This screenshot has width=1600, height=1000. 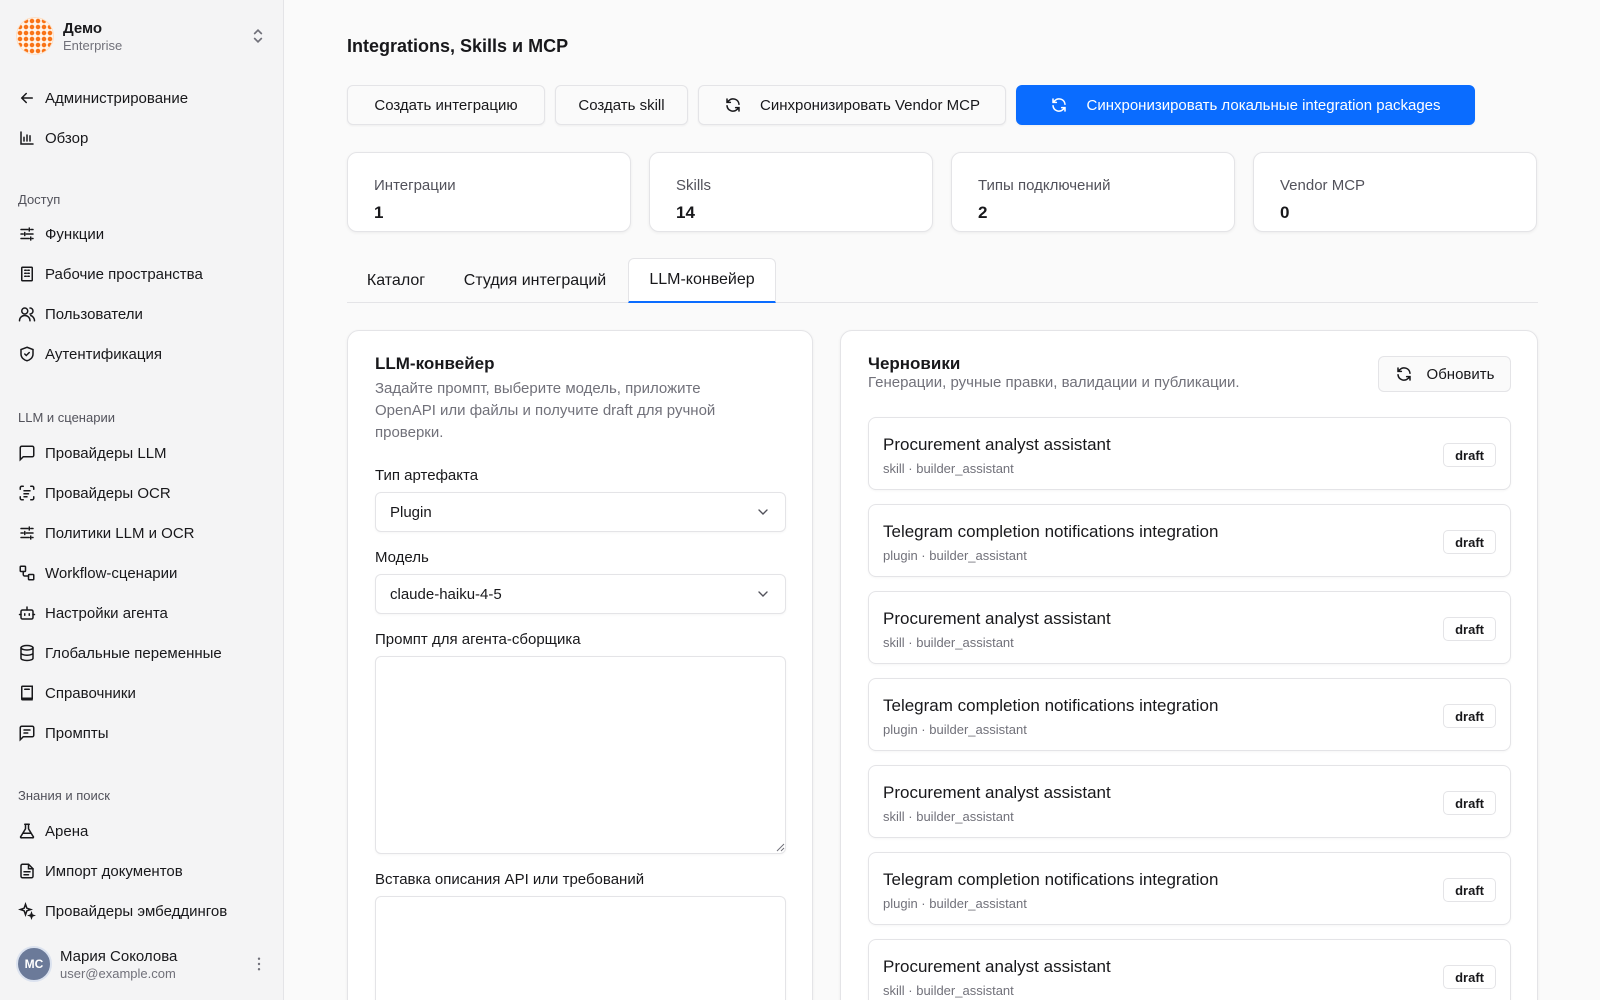 What do you see at coordinates (580, 594) in the screenshot?
I see `model-select: claude-haiku-4-5` at bounding box center [580, 594].